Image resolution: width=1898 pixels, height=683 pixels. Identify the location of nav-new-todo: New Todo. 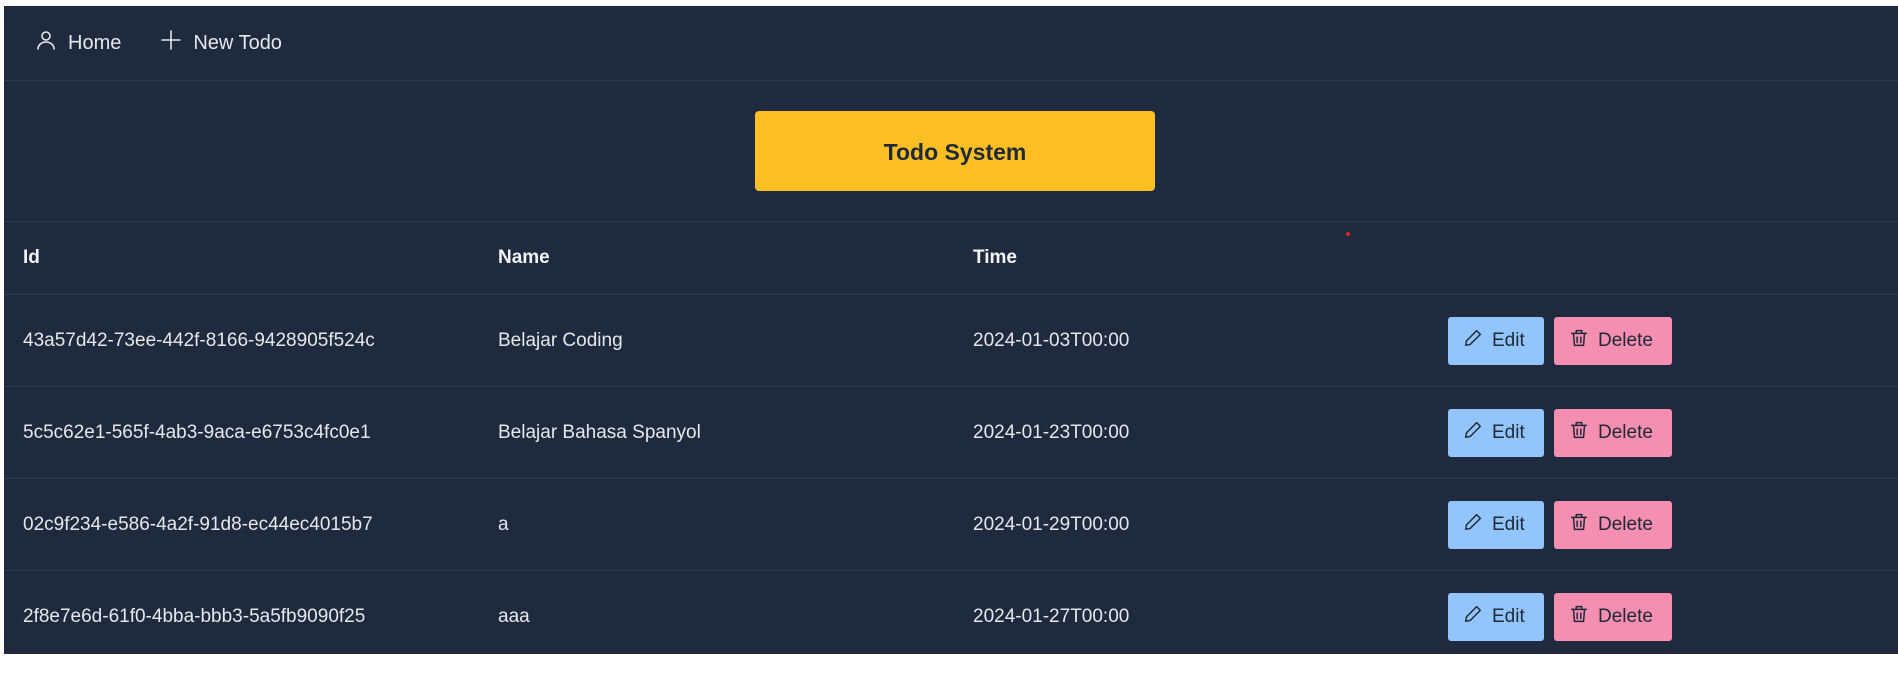
(220, 43).